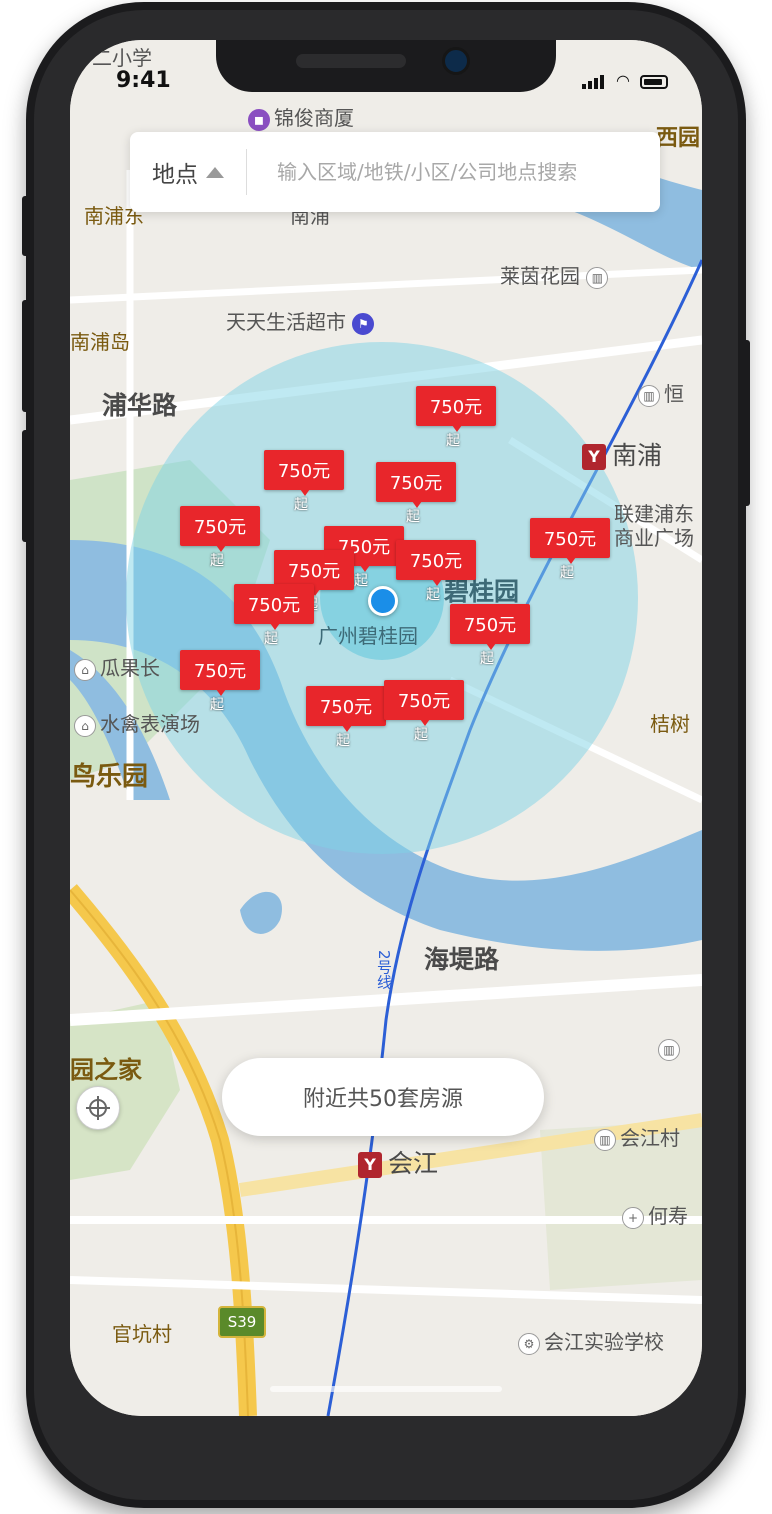  I want to click on status-time: 9:41, so click(143, 80).